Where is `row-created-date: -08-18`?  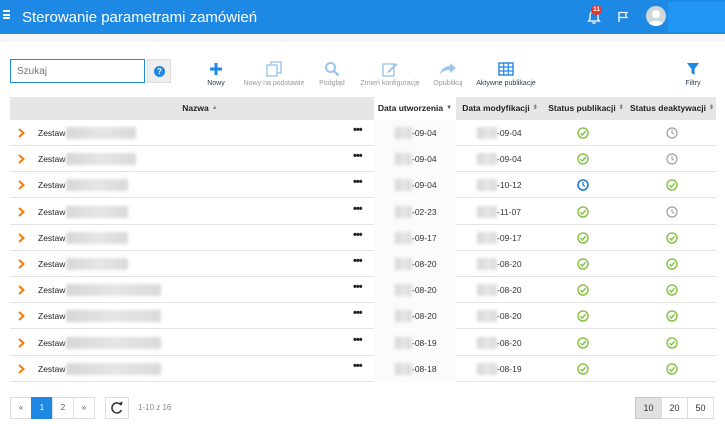 row-created-date: -08-18 is located at coordinates (424, 368).